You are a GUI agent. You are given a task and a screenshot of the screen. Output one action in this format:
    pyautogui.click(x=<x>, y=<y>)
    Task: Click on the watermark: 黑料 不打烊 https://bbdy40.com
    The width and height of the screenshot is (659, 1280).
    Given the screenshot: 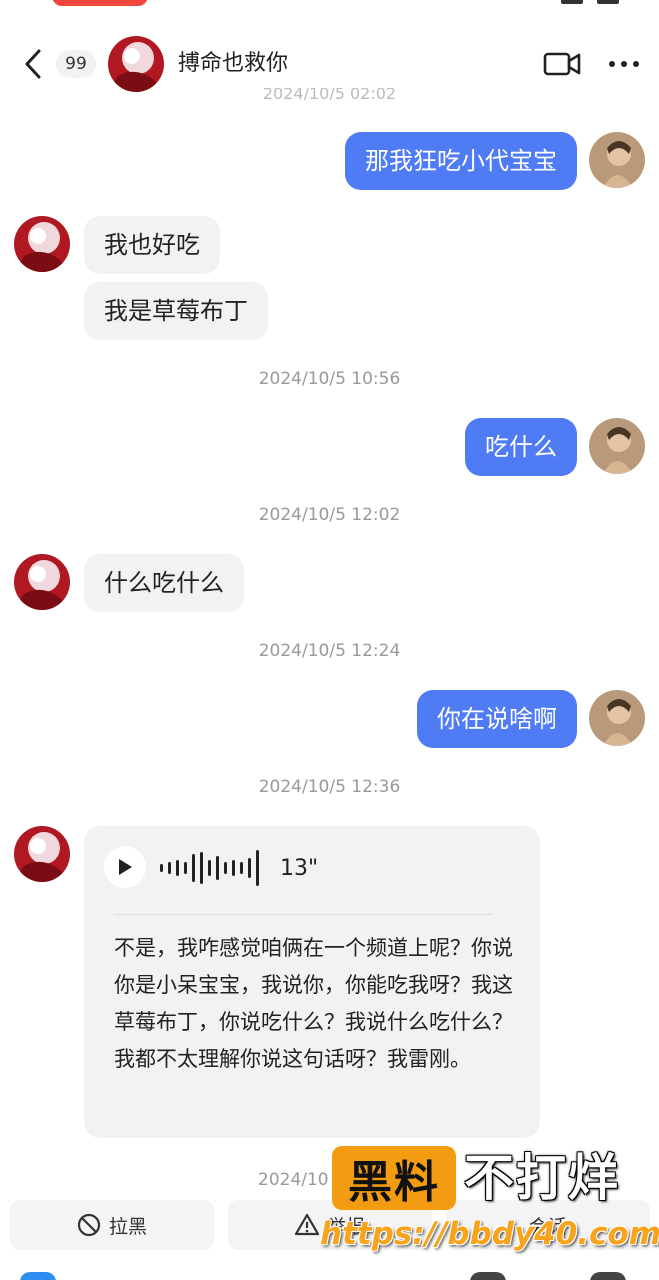 What is the action you would take?
    pyautogui.click(x=489, y=1201)
    